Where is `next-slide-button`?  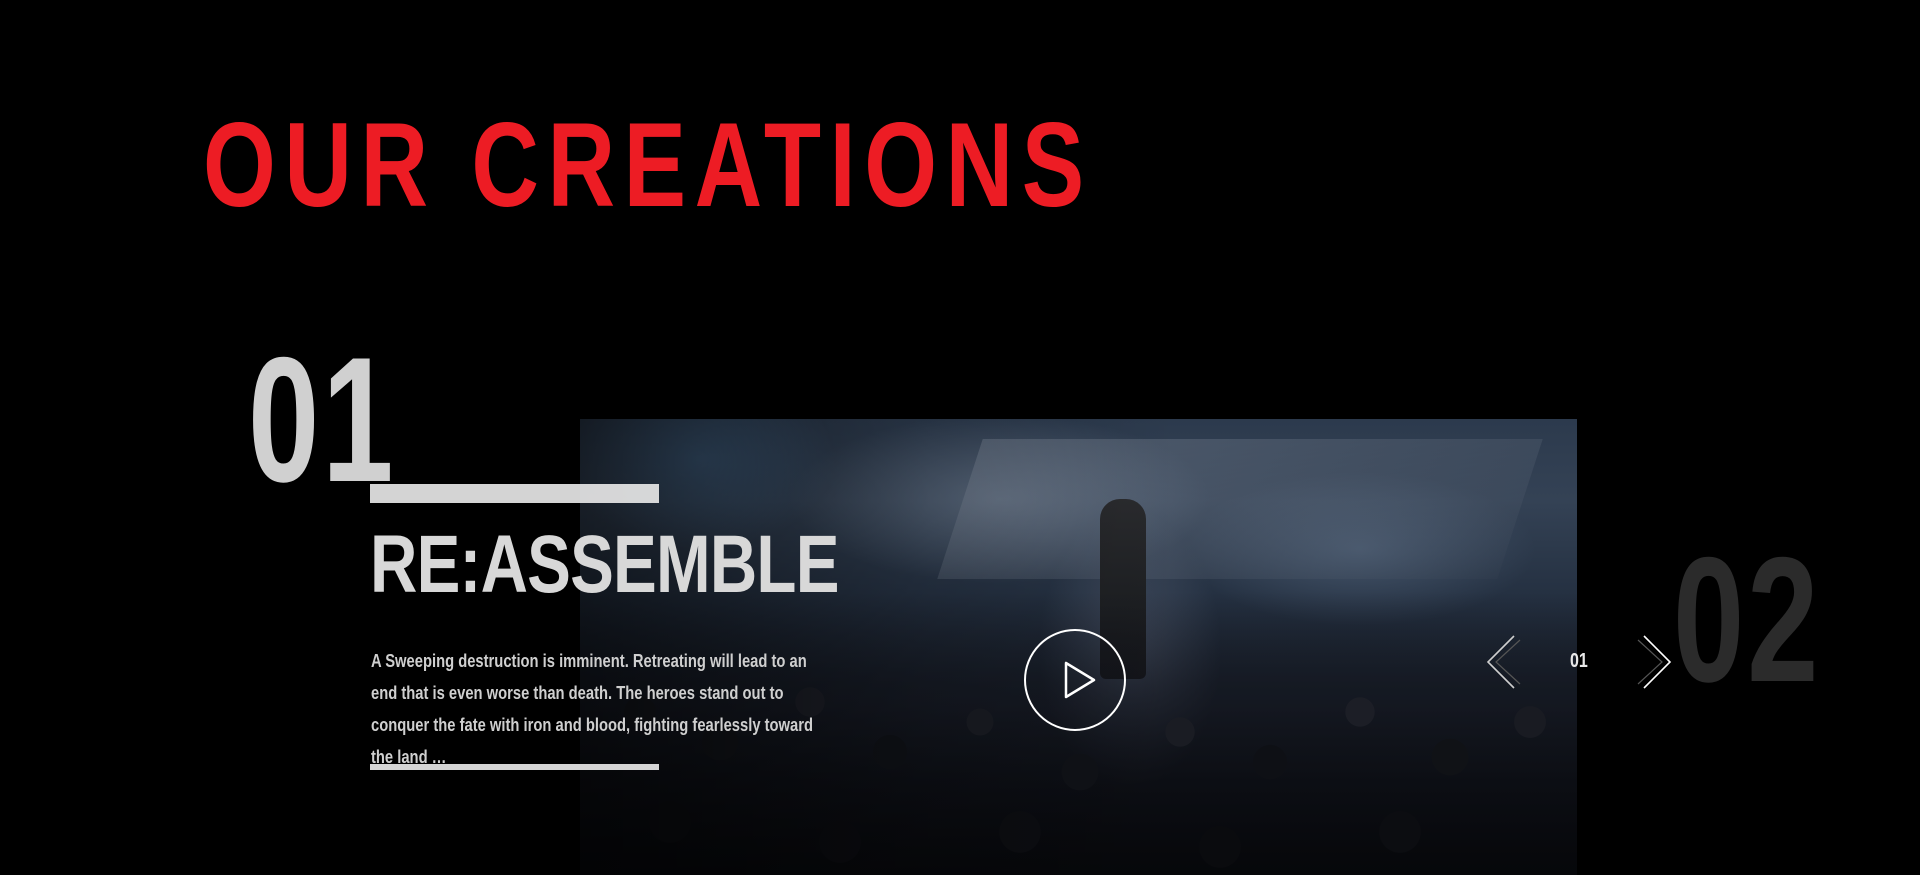 next-slide-button is located at coordinates (1654, 662).